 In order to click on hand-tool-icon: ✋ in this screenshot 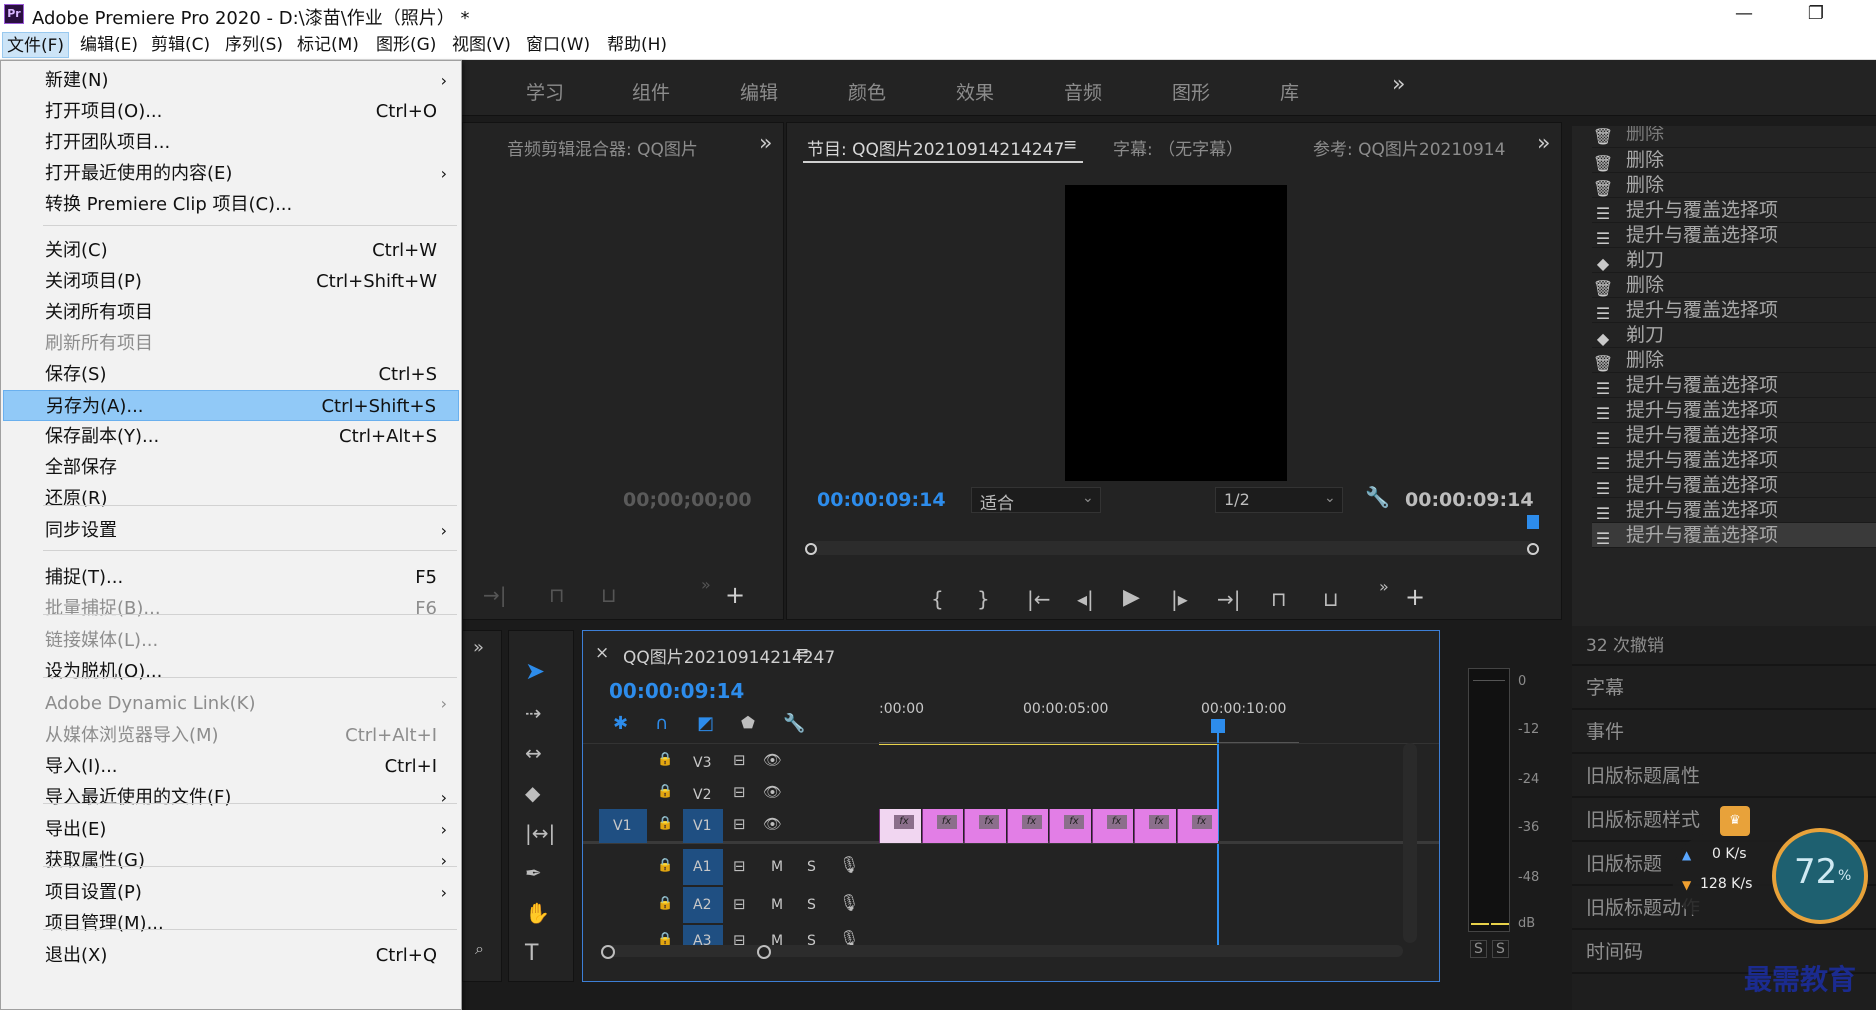, I will do `click(537, 913)`.